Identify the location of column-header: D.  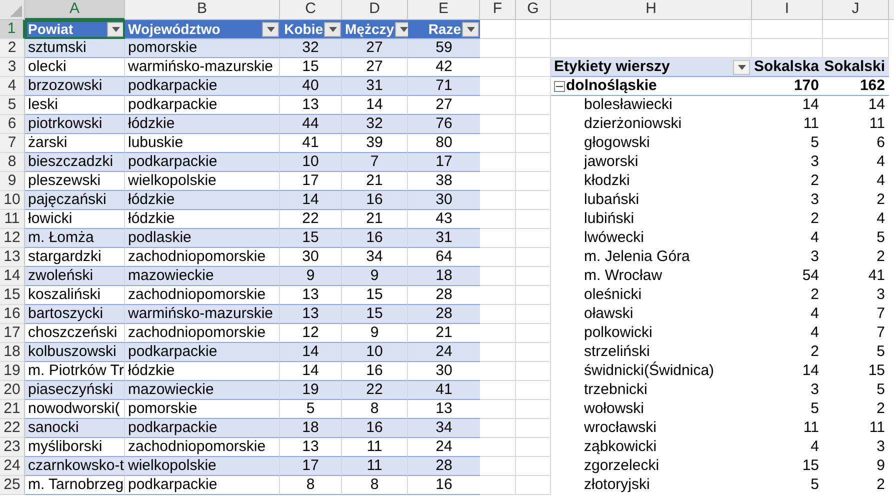
(375, 10).